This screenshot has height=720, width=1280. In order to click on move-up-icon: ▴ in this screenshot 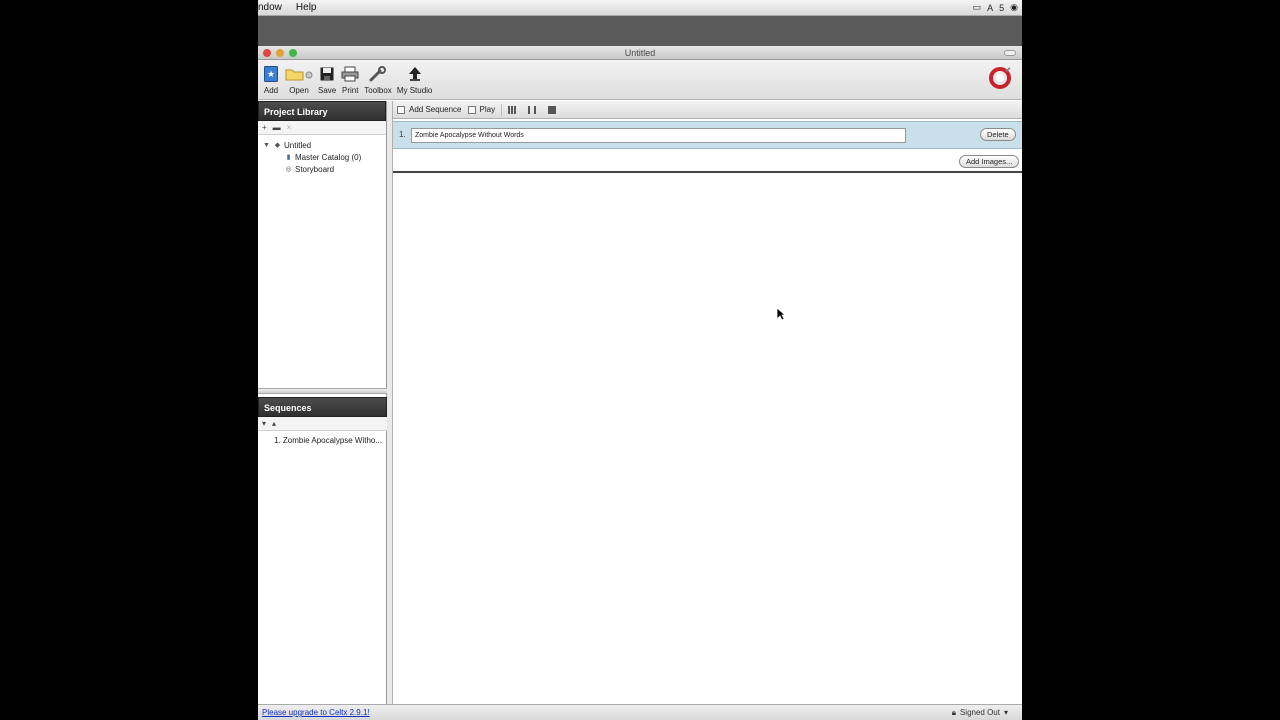, I will do `click(274, 423)`.